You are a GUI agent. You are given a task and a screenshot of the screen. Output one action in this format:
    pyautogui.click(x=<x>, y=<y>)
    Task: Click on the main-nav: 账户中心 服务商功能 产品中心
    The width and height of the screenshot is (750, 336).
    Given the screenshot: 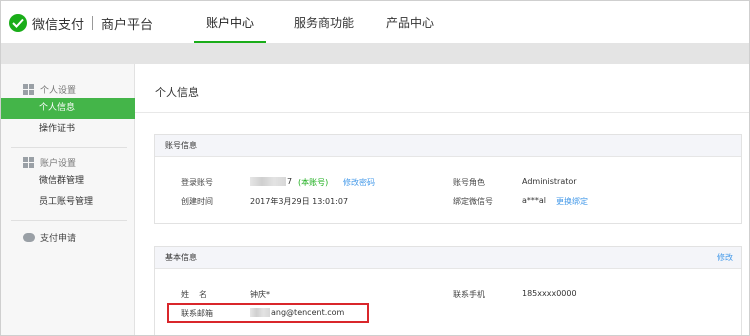 What is the action you would take?
    pyautogui.click(x=321, y=22)
    